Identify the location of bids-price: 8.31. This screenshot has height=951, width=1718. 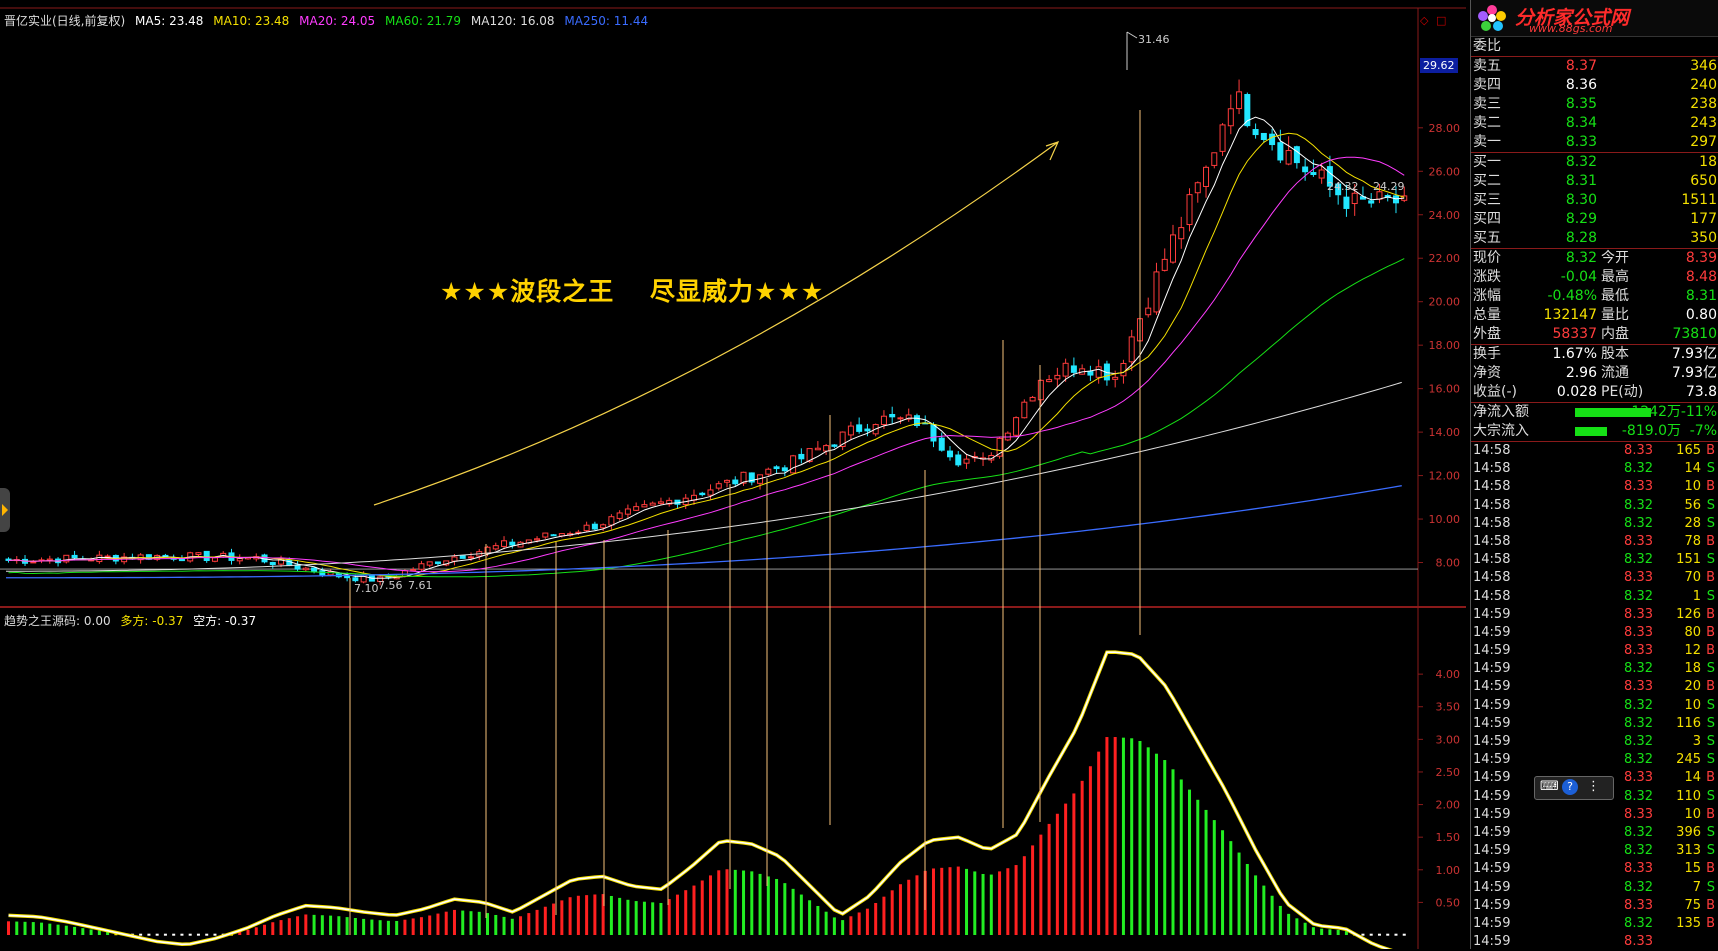
(1581, 181).